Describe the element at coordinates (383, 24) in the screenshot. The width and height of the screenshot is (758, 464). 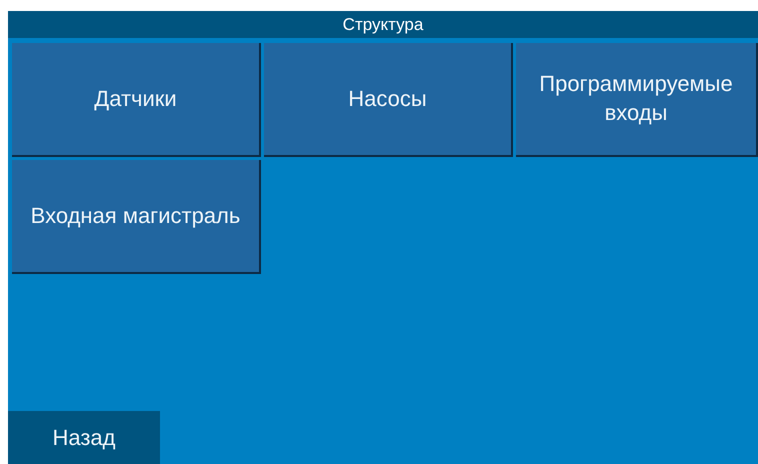
I see `window-title: Структура` at that location.